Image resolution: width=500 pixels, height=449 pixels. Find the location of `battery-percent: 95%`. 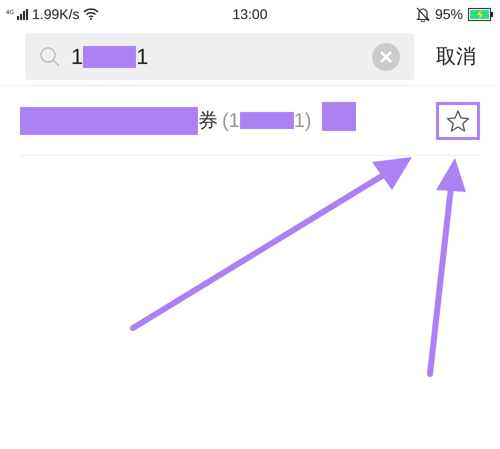

battery-percent: 95% is located at coordinates (448, 14).